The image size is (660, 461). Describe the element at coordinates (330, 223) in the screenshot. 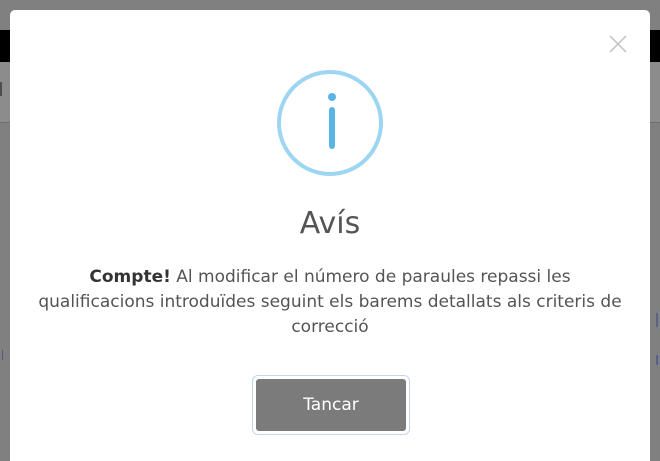

I see `dialog-title: Avís` at that location.